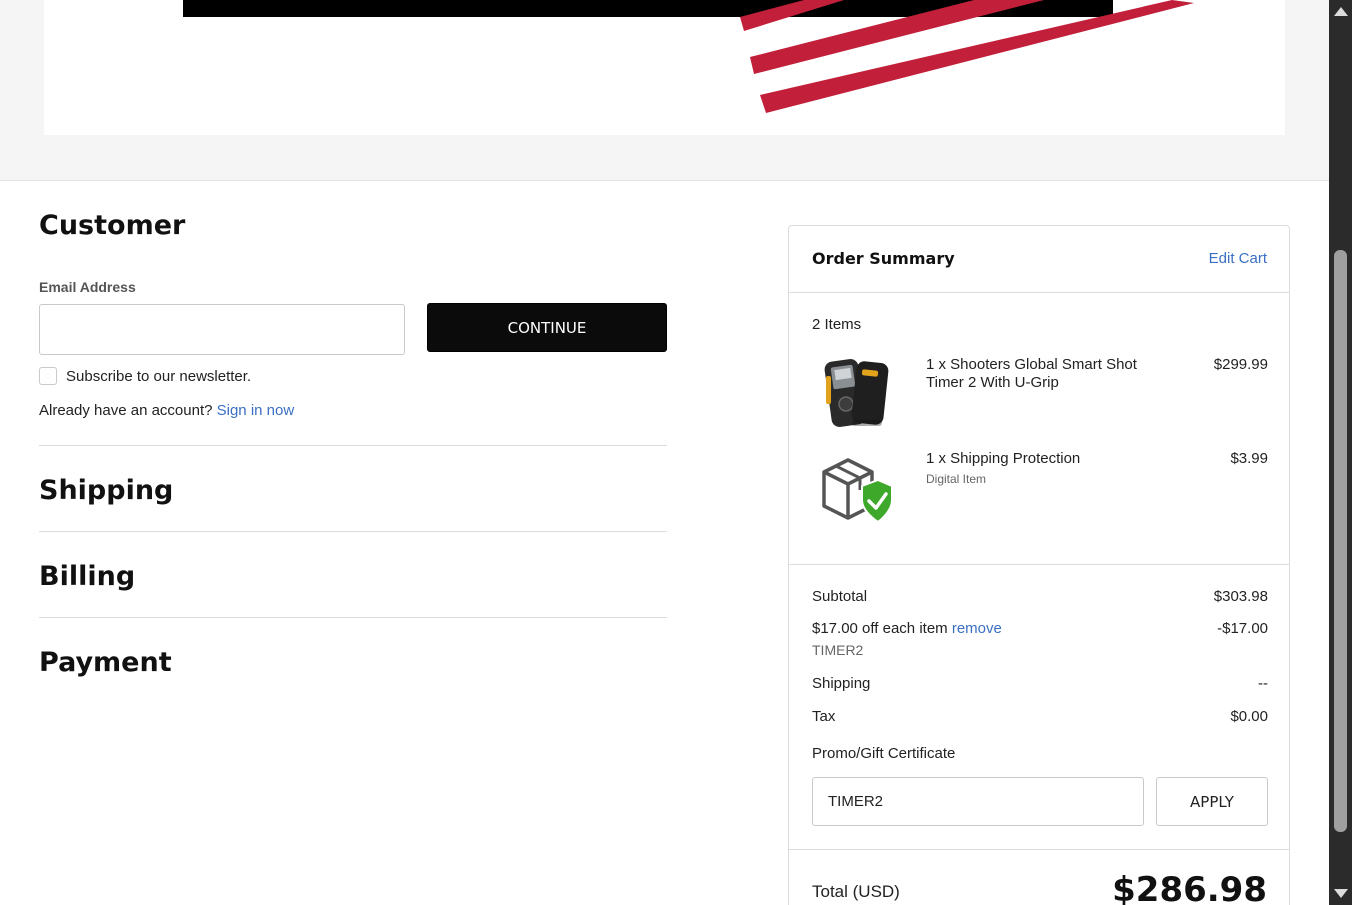 The height and width of the screenshot is (905, 1352). Describe the element at coordinates (883, 258) in the screenshot. I see `order-summary-title: Order Summary` at that location.